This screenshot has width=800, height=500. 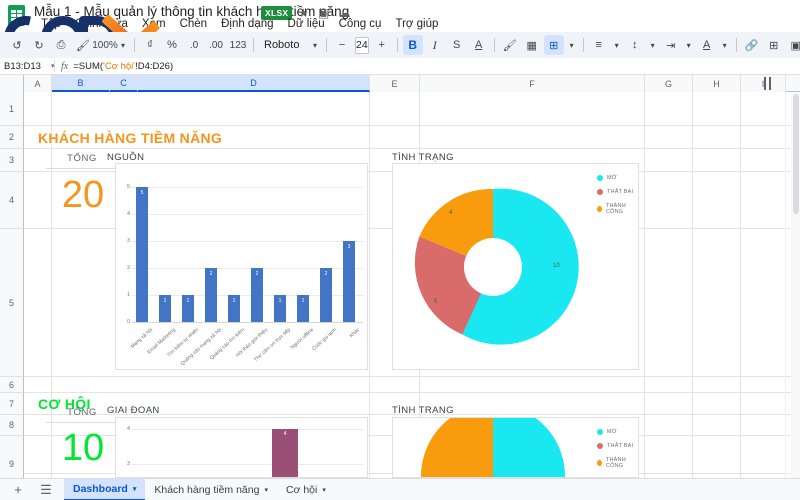 What do you see at coordinates (172, 45) in the screenshot?
I see `percent-format-button: %` at bounding box center [172, 45].